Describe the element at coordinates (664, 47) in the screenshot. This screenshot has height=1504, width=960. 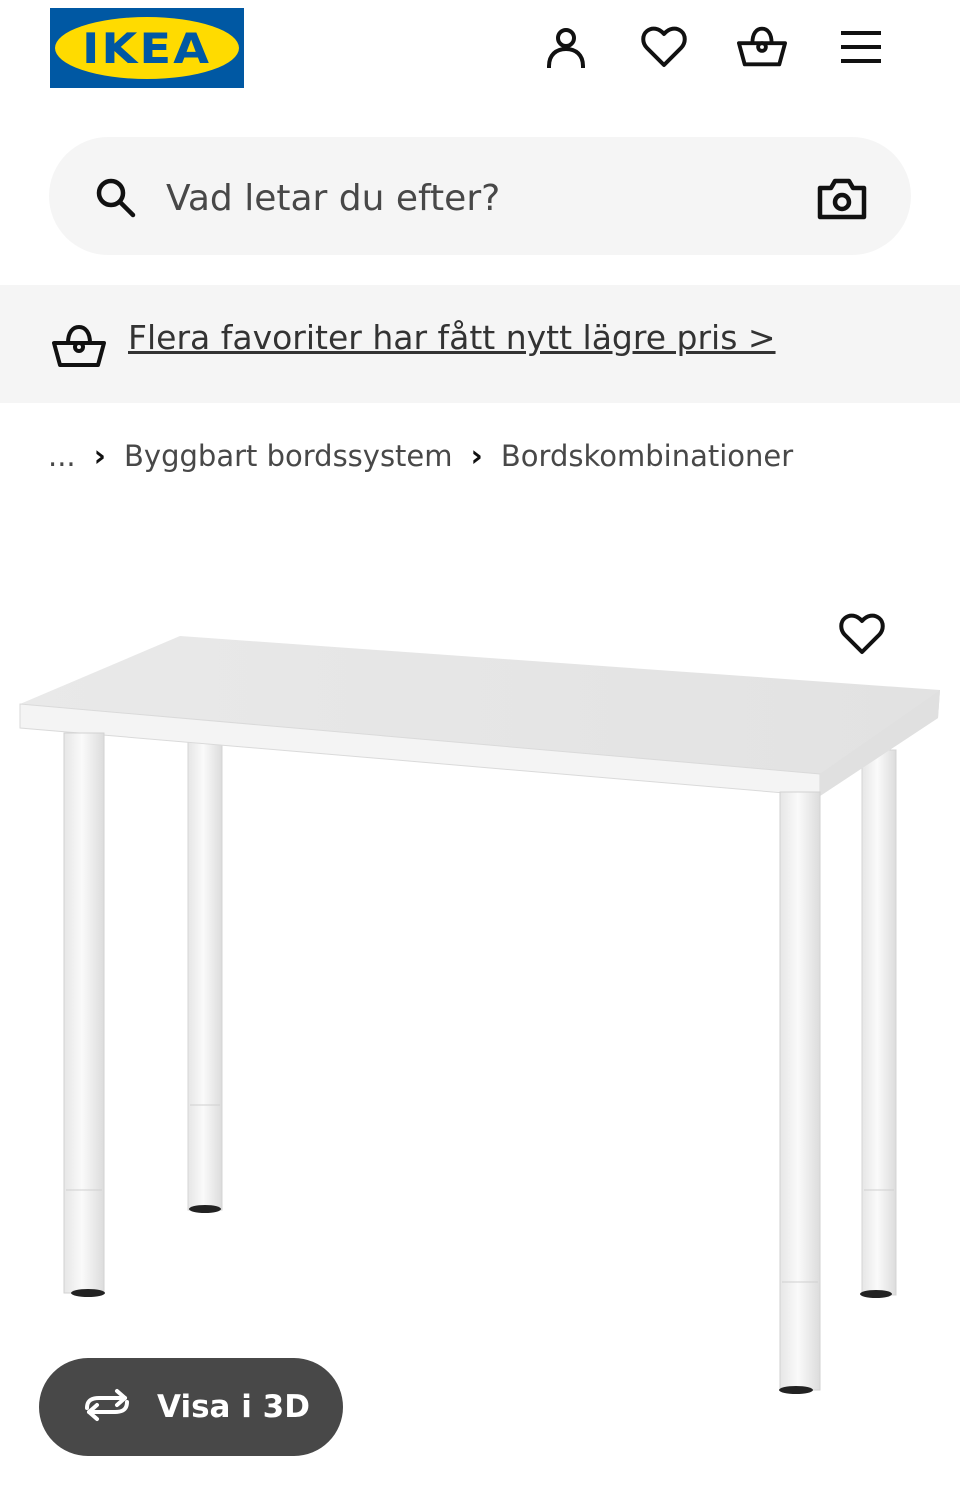
I see `heart-icon` at that location.